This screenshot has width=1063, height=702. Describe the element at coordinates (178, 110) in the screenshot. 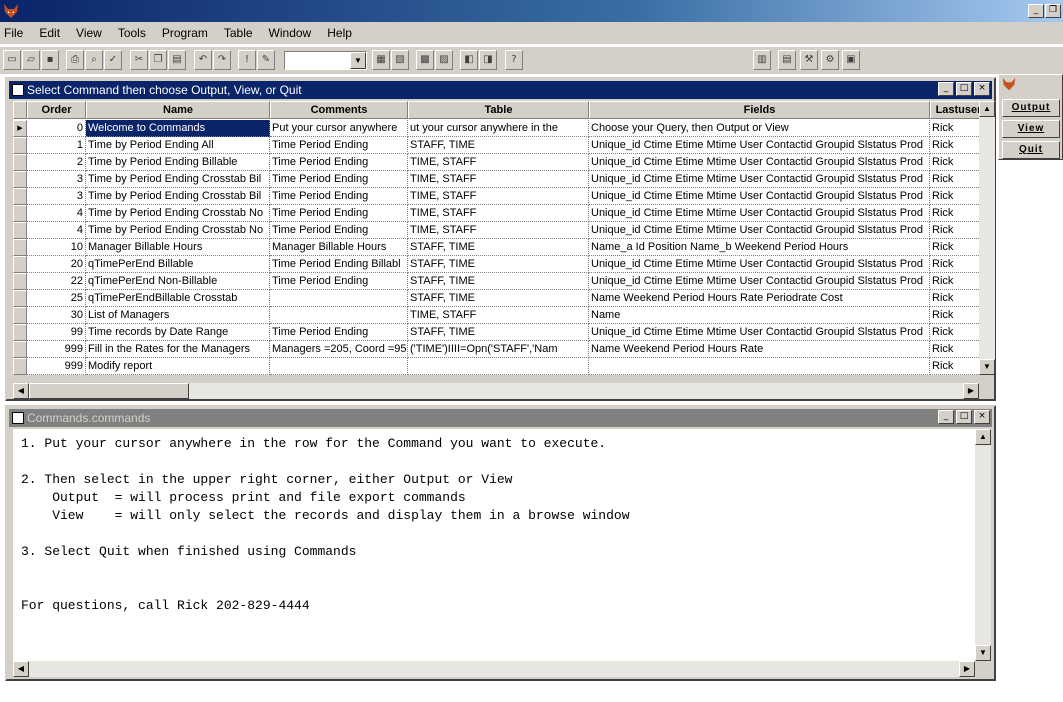

I see `column-header-name: Name` at that location.